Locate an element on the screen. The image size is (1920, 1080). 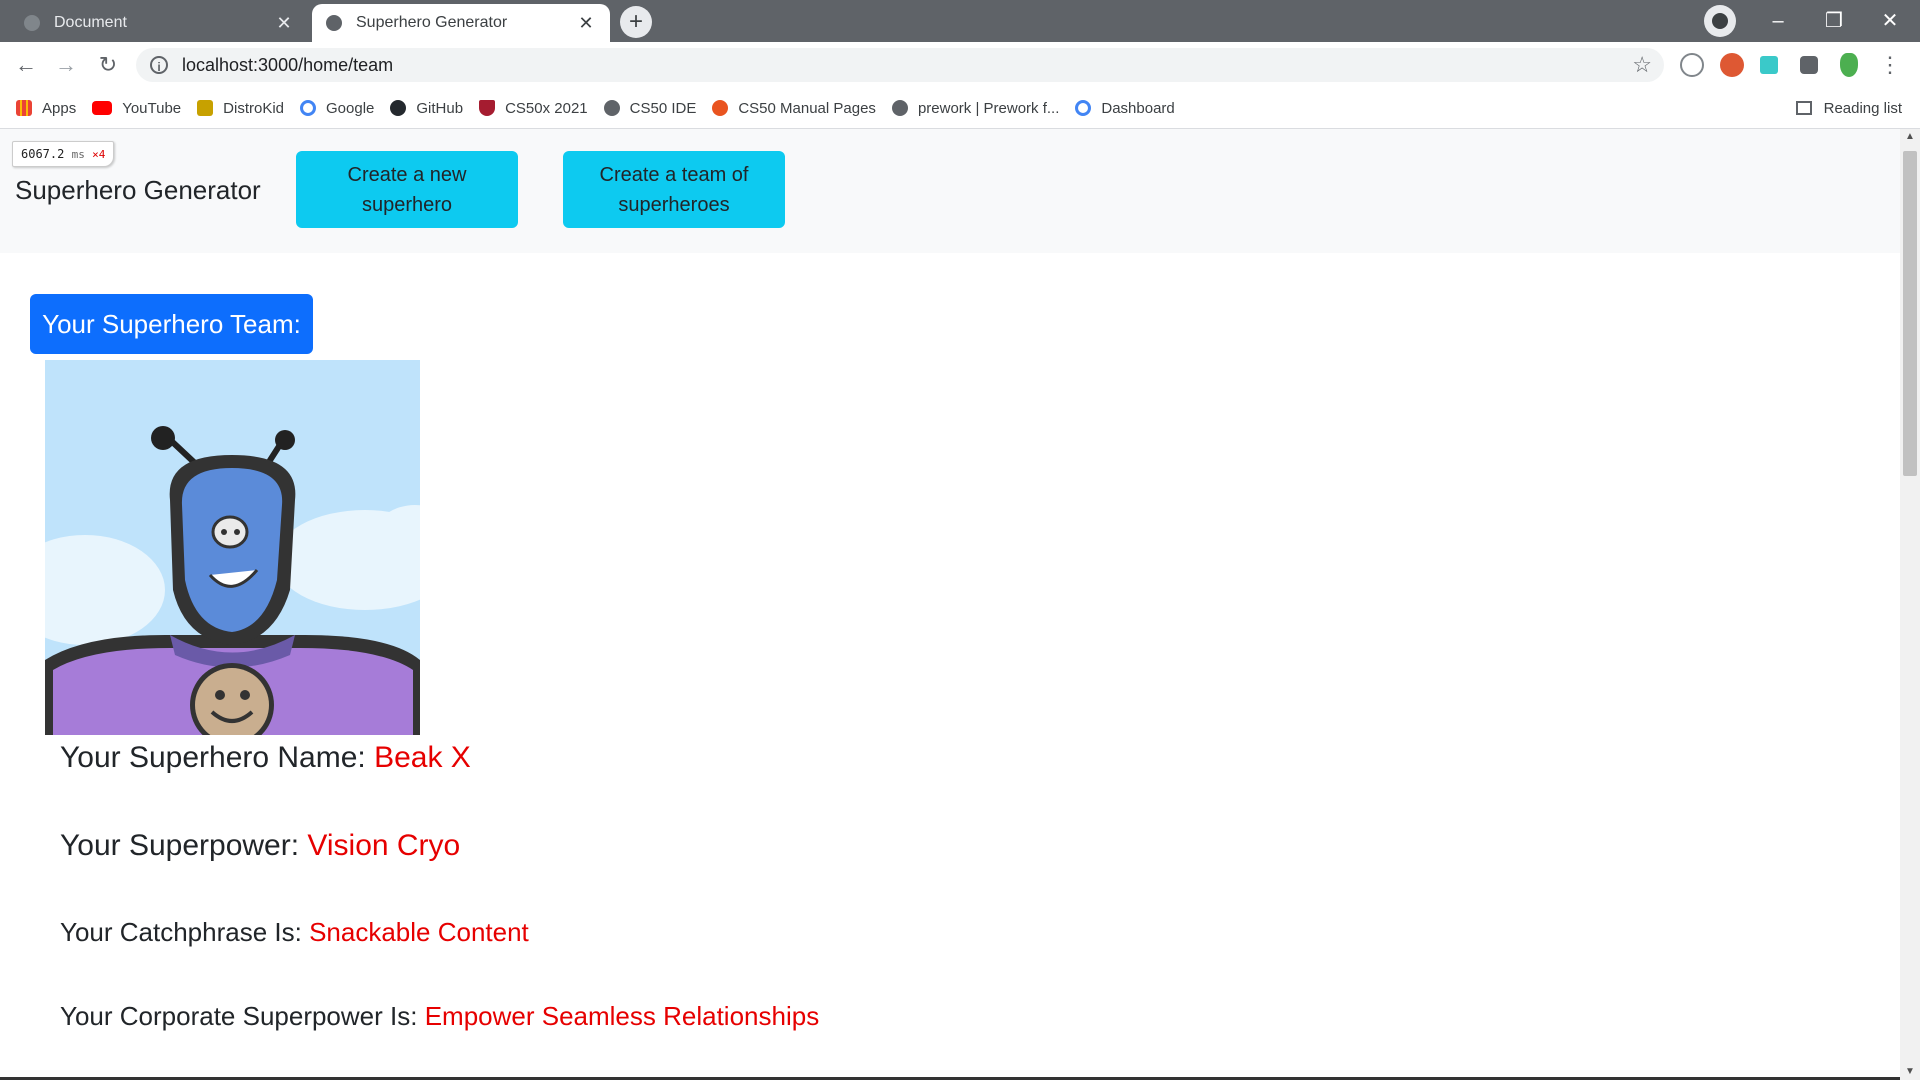
corporate-superpower-value: Empower Seamless Relationships is located at coordinates (622, 1016).